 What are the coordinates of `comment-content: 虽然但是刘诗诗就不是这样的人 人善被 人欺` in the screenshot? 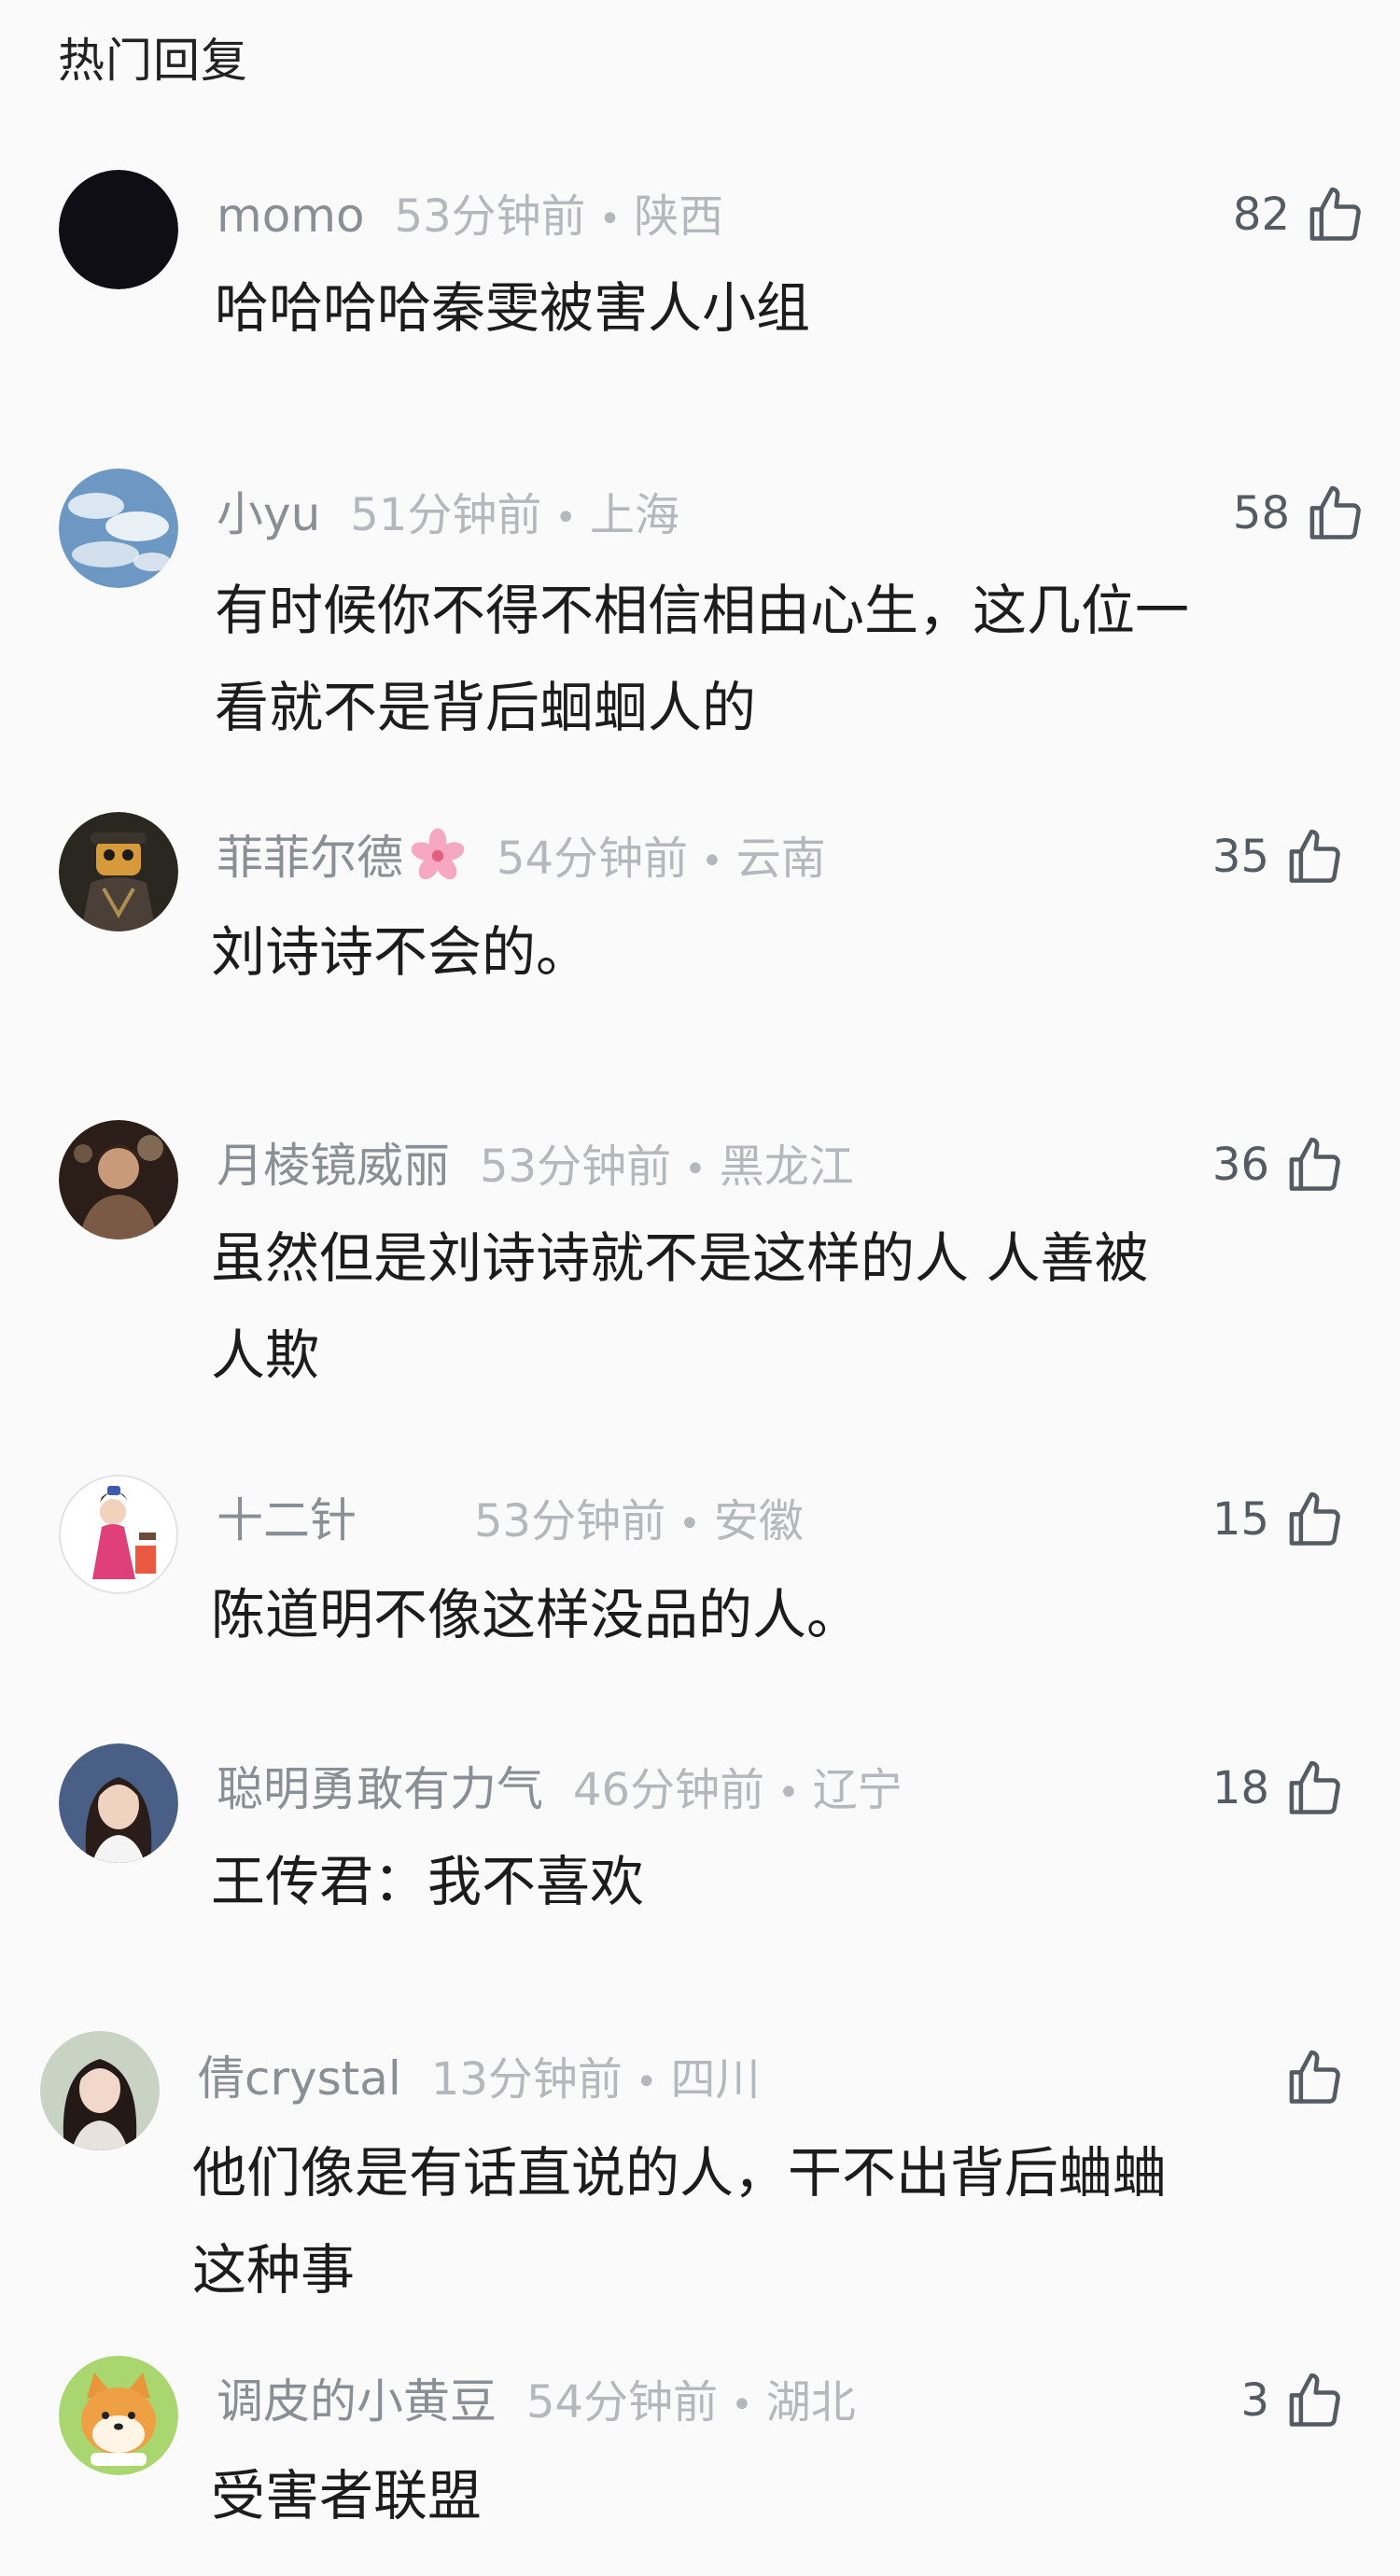 It's located at (679, 1307).